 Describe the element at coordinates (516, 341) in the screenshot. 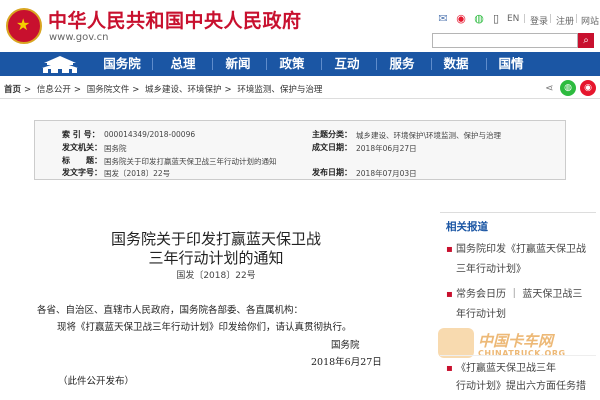

I see `watermark-logo: 中国卡车网` at that location.